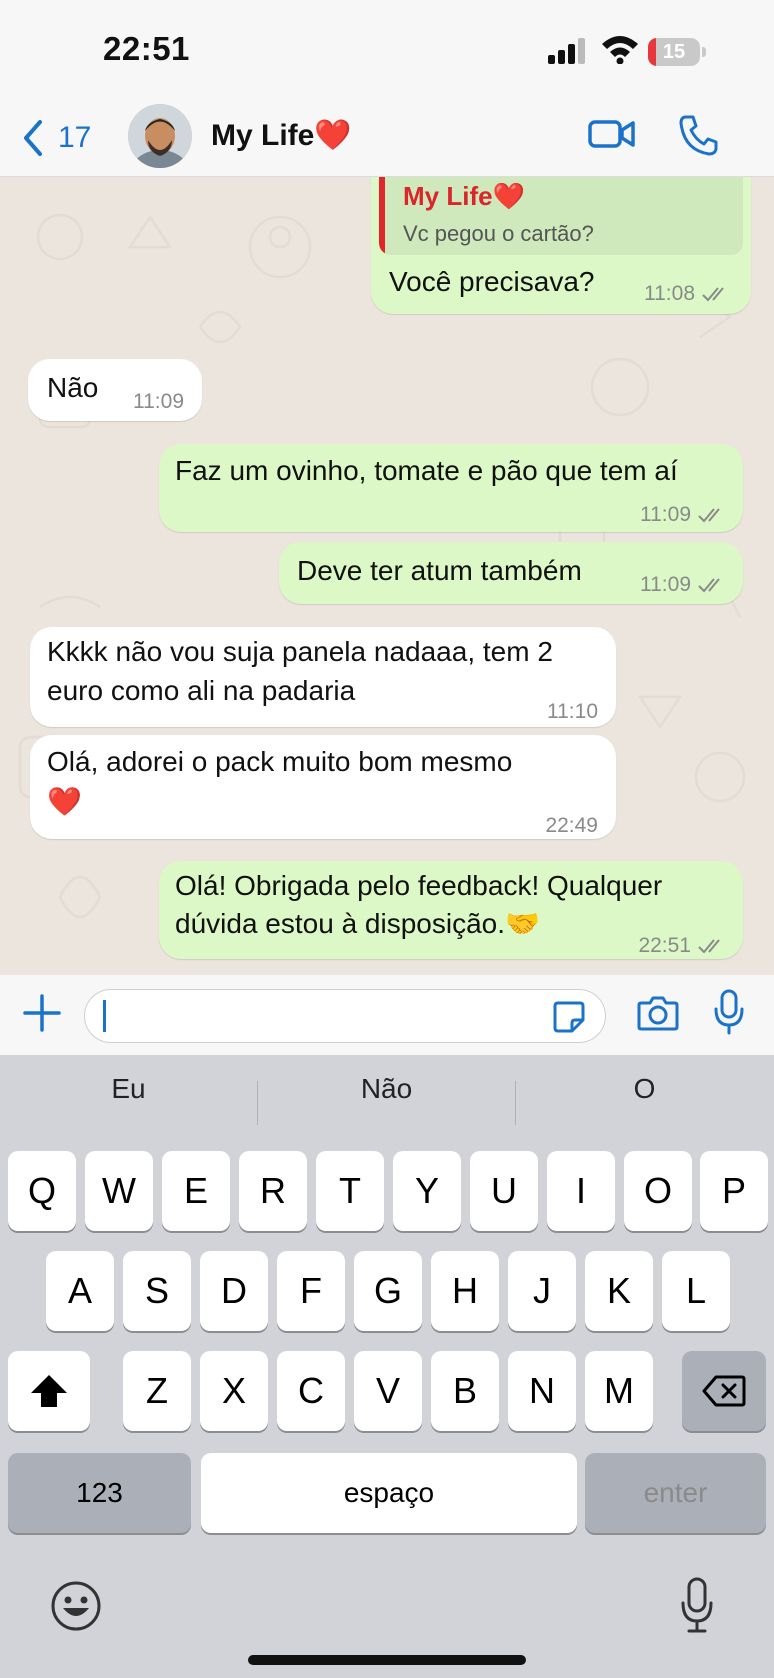 The image size is (774, 1678). I want to click on message-text: Você precisava?, so click(492, 281).